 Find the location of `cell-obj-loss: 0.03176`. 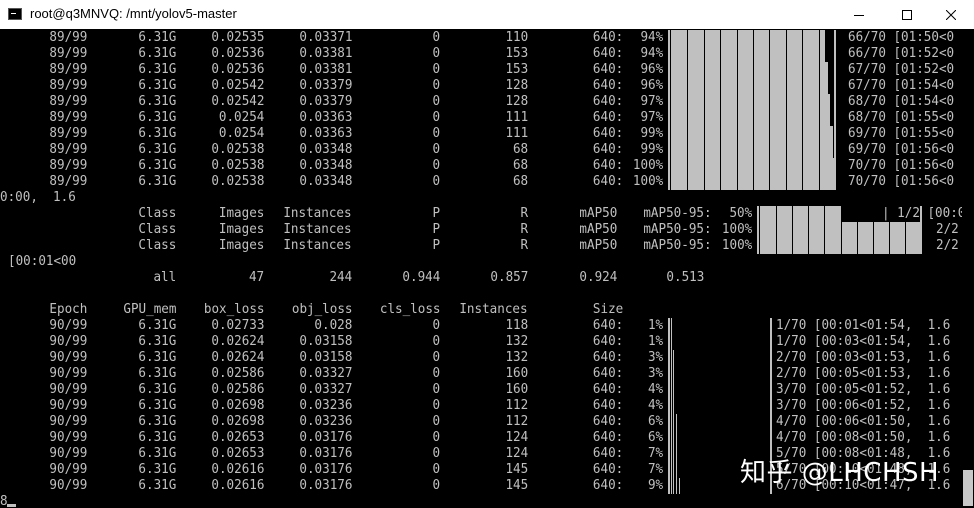

cell-obj-loss: 0.03176 is located at coordinates (325, 437).